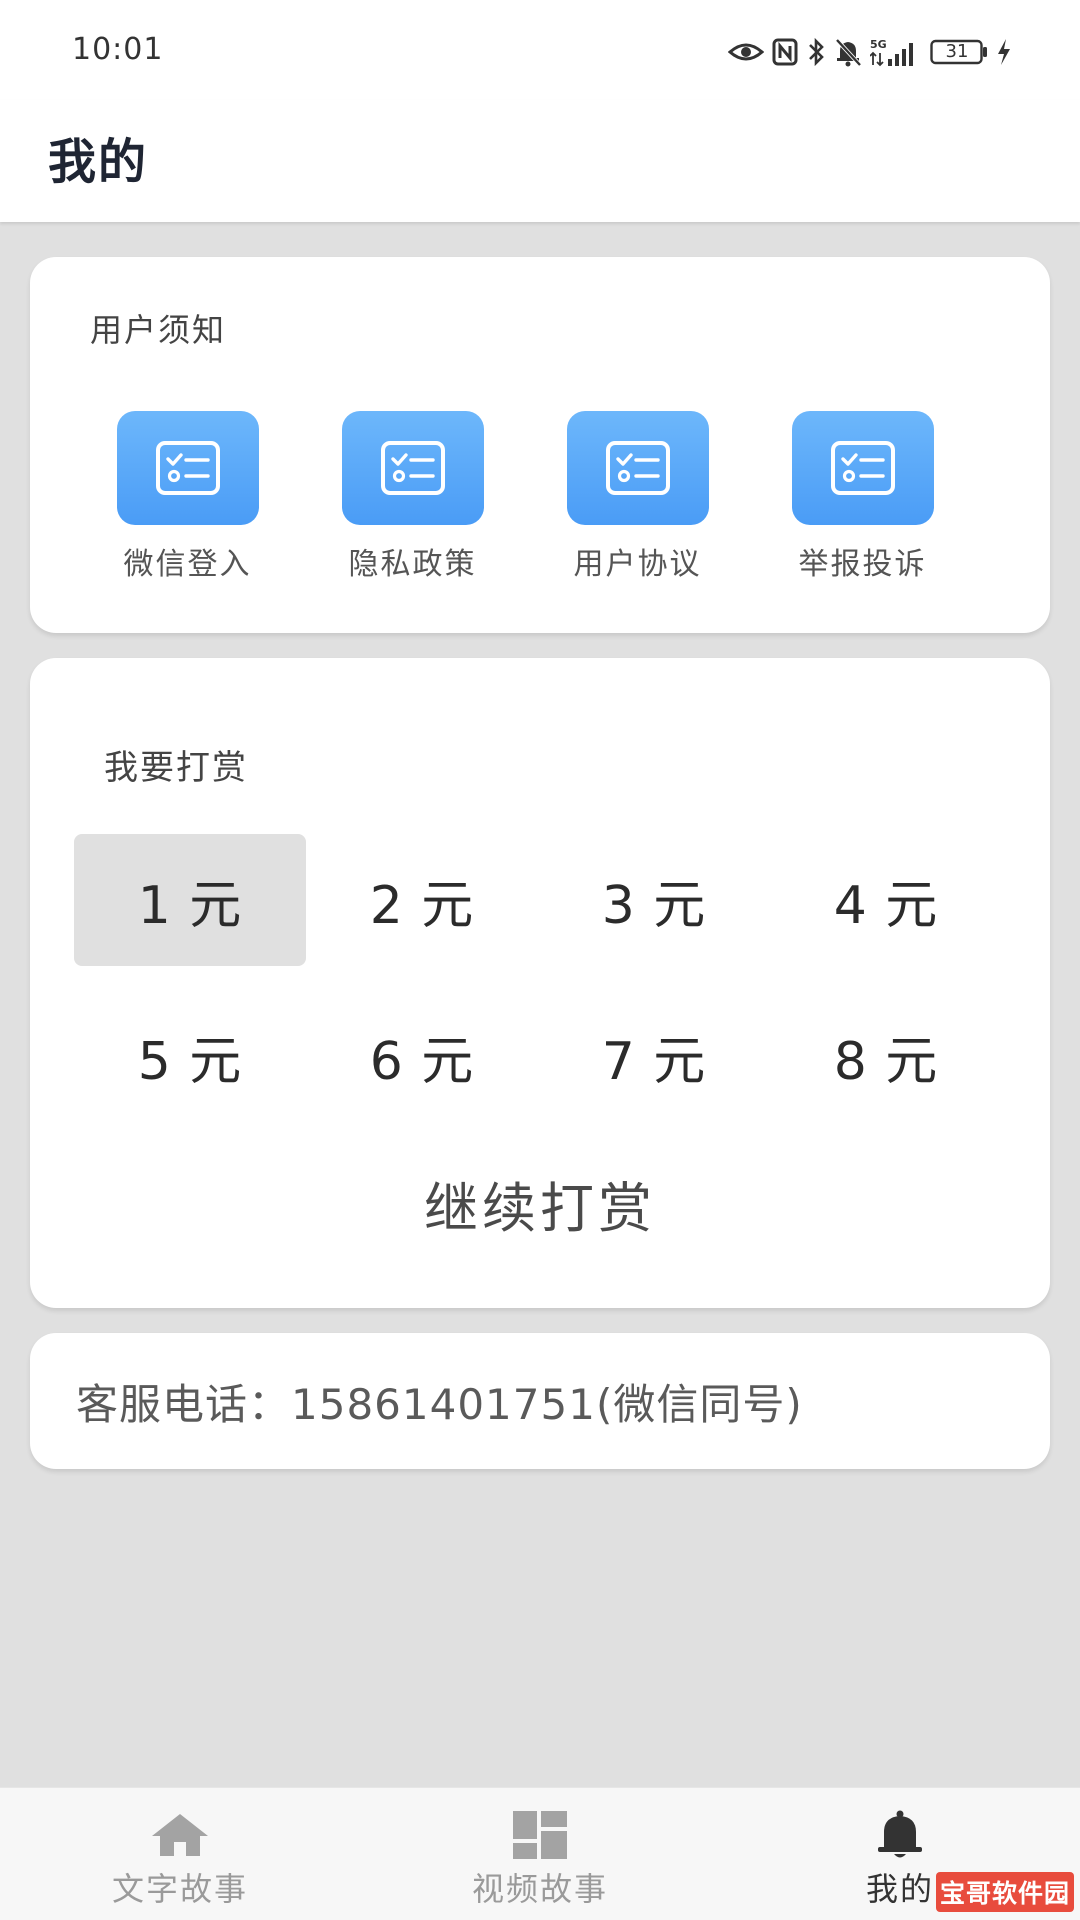 This screenshot has width=1080, height=1920. I want to click on continue-reward-button: 继续打赏, so click(540, 1203).